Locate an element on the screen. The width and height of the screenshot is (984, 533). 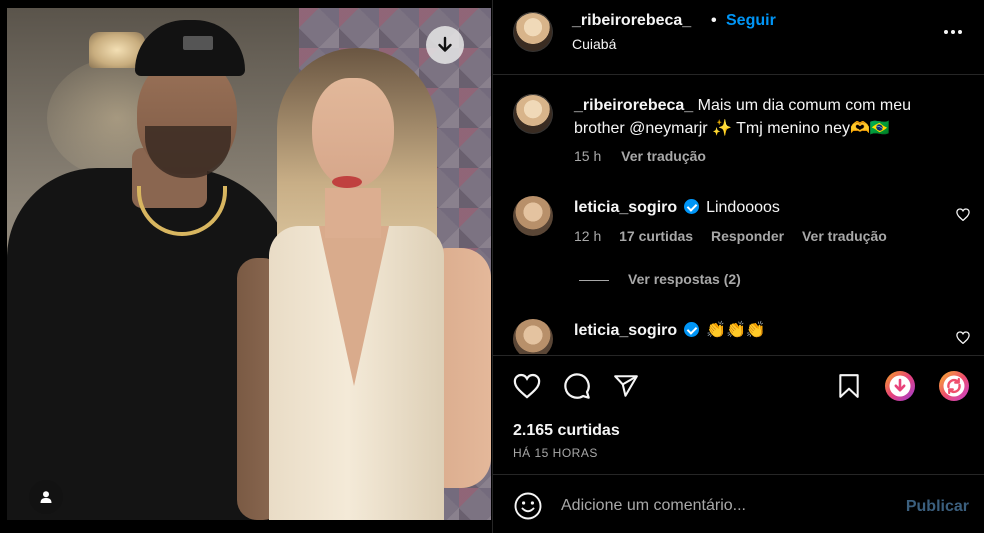
download-button is located at coordinates (445, 45).